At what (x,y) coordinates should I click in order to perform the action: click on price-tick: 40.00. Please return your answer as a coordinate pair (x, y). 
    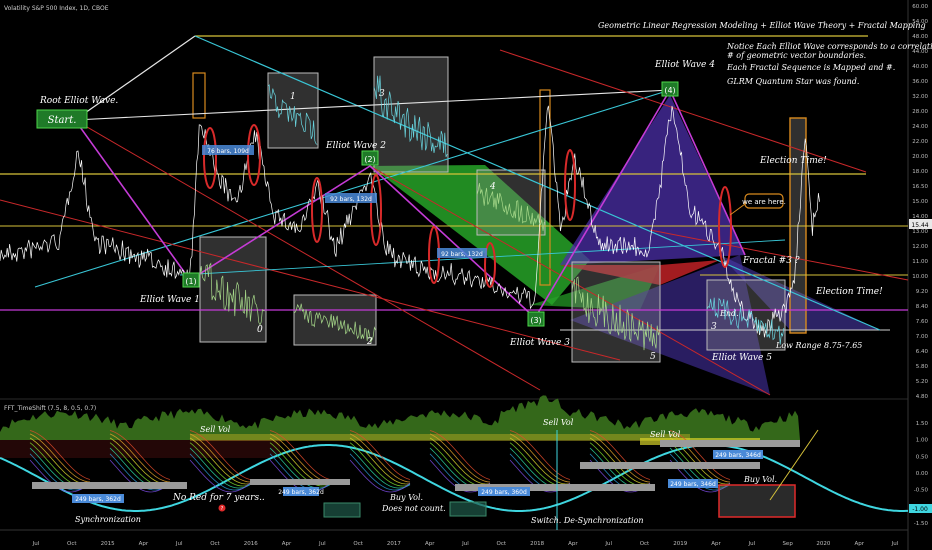
    Looking at the image, I should click on (920, 67).